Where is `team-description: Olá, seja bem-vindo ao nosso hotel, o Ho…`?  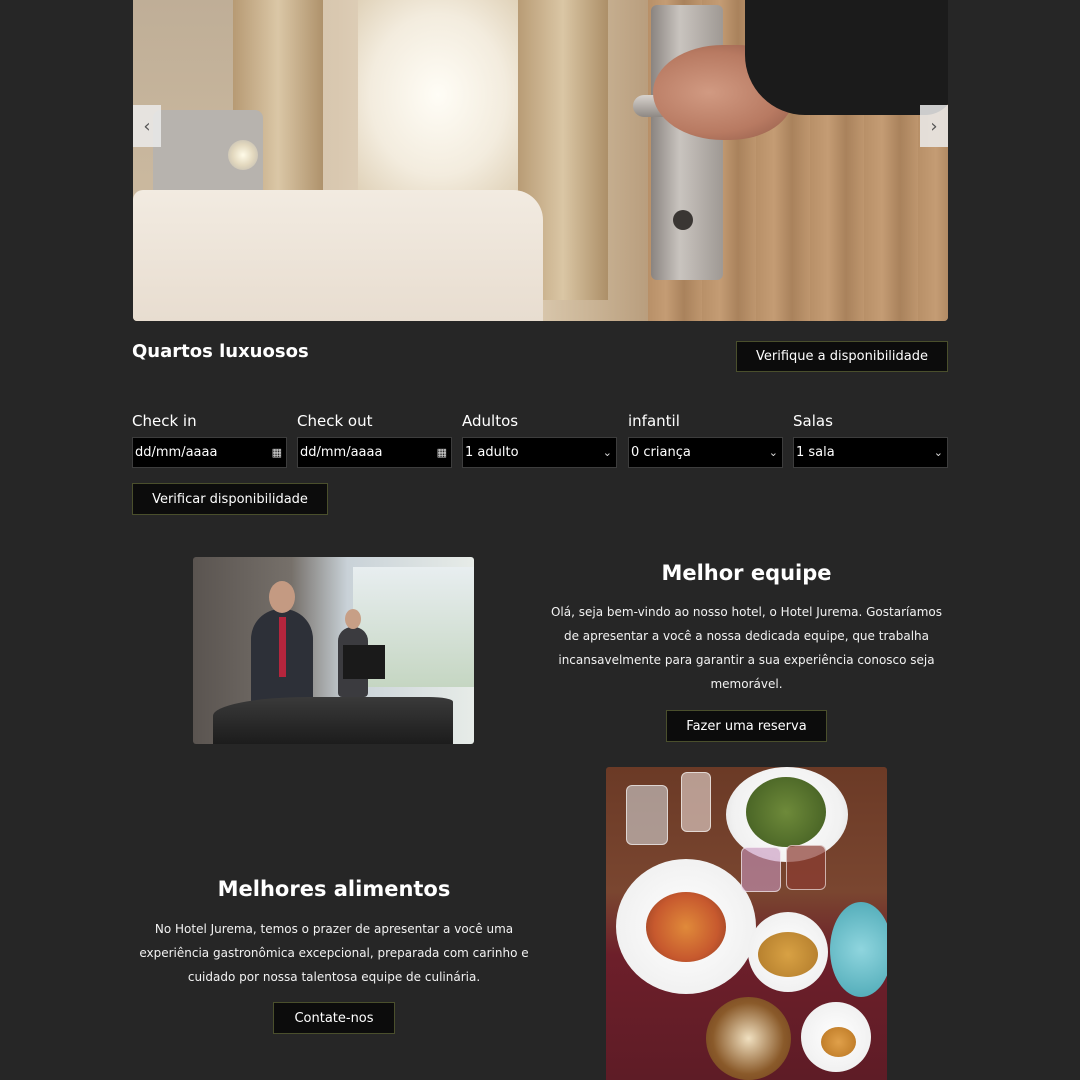 team-description: Olá, seja bem-vindo ao nosso hotel, o Ho… is located at coordinates (746, 648).